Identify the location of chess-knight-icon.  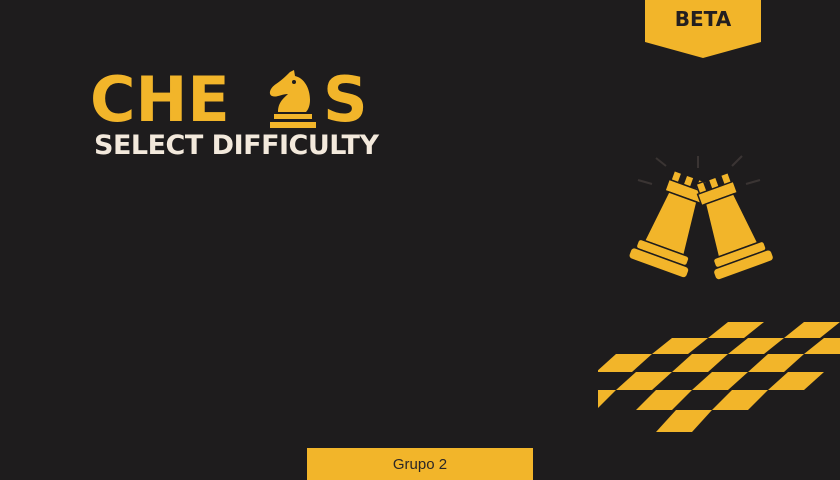
(292, 99).